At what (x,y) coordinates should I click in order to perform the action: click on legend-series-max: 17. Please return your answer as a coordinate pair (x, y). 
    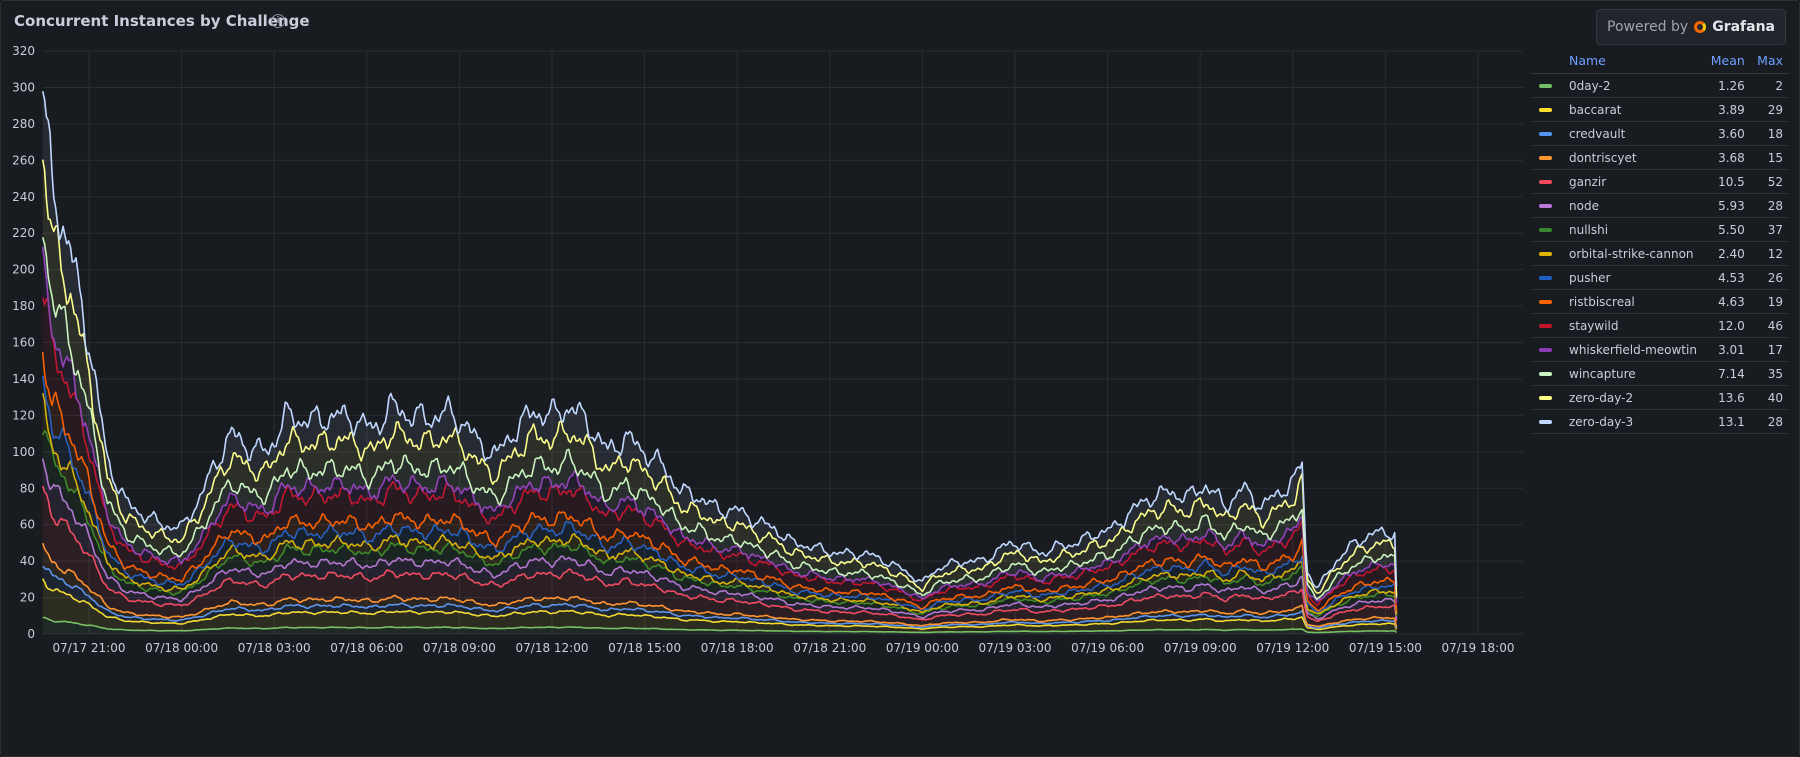
    Looking at the image, I should click on (1769, 349).